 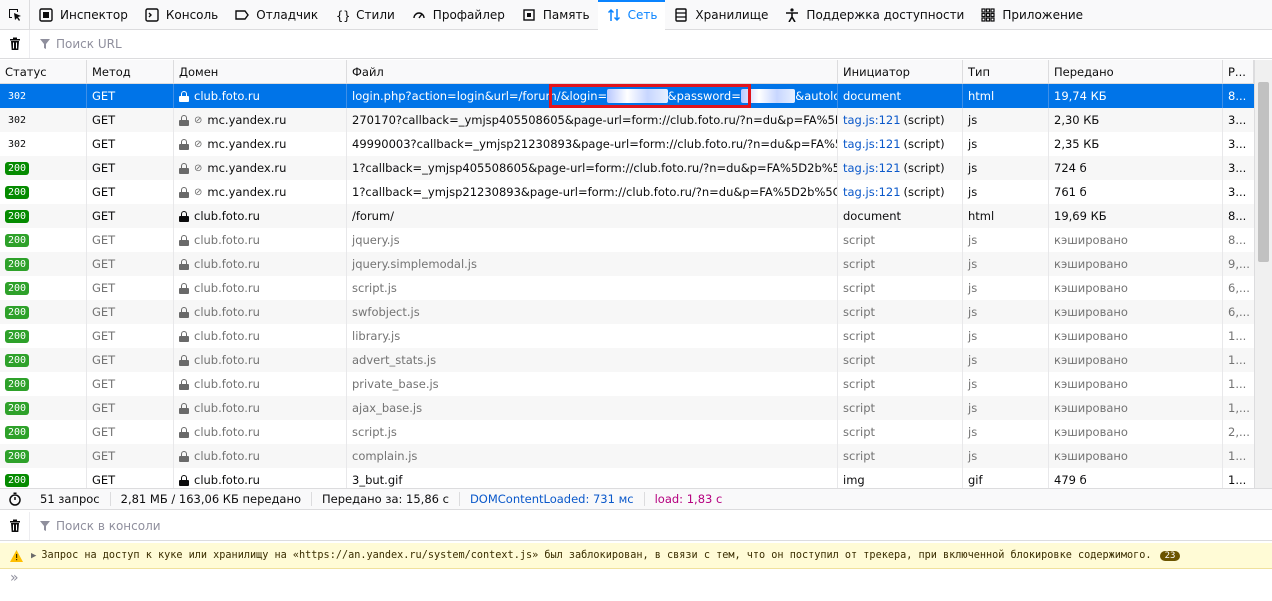 I want to click on tab-debugger: Отладчик, so click(x=276, y=15).